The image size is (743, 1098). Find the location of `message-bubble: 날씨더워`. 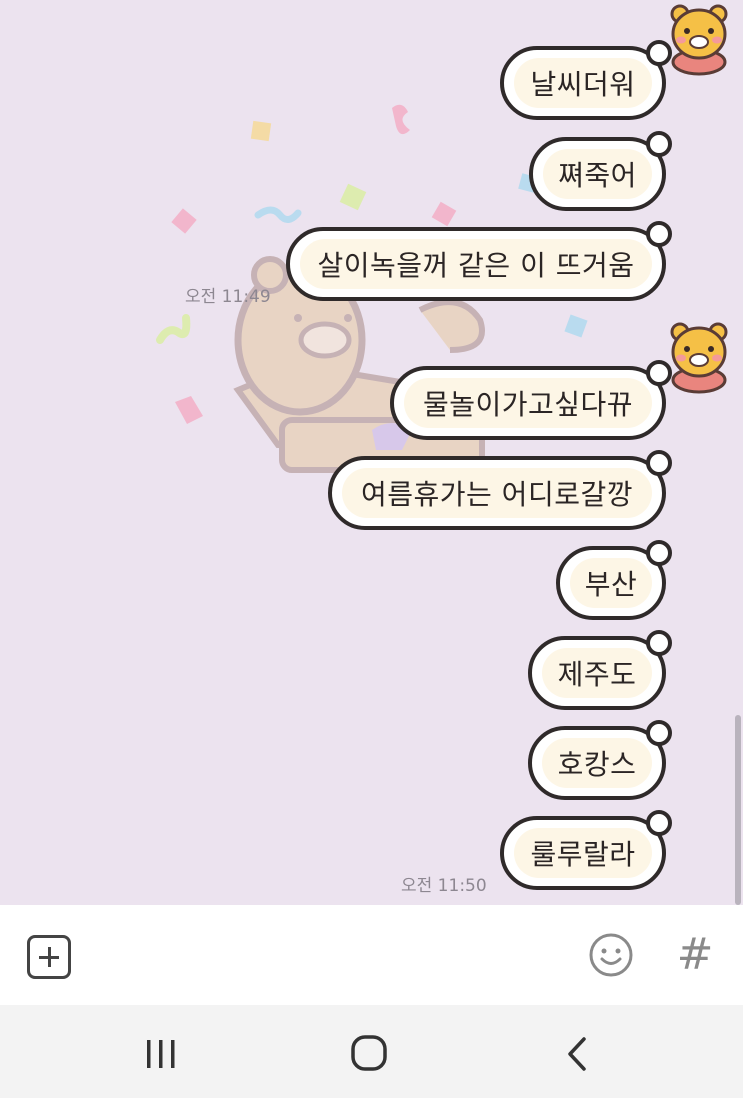

message-bubble: 날씨더워 is located at coordinates (586, 80).